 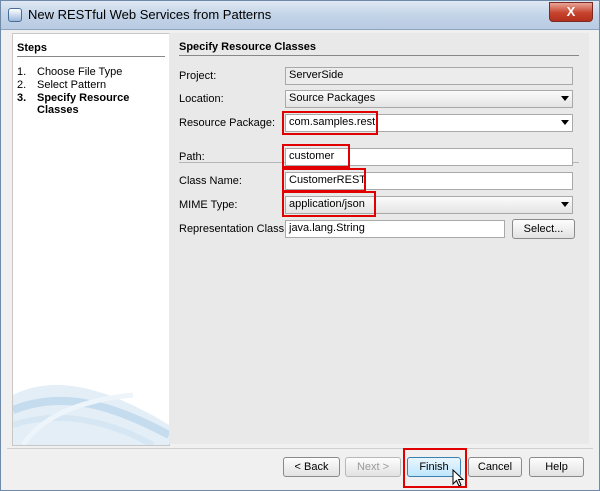 I want to click on step-label-continued: Classes, so click(x=58, y=110).